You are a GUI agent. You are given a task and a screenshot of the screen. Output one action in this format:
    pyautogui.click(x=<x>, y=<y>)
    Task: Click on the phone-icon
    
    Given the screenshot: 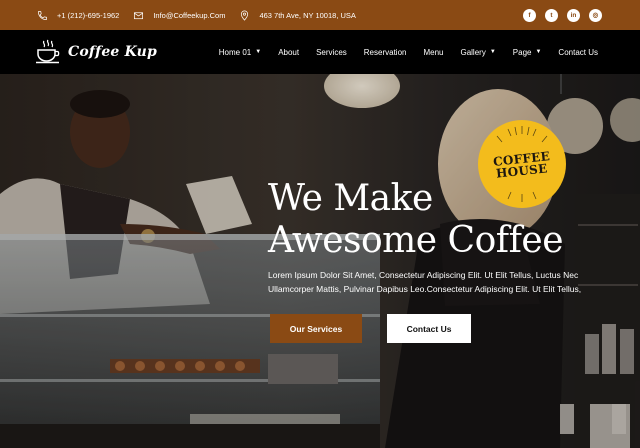 What is the action you would take?
    pyautogui.click(x=42, y=15)
    